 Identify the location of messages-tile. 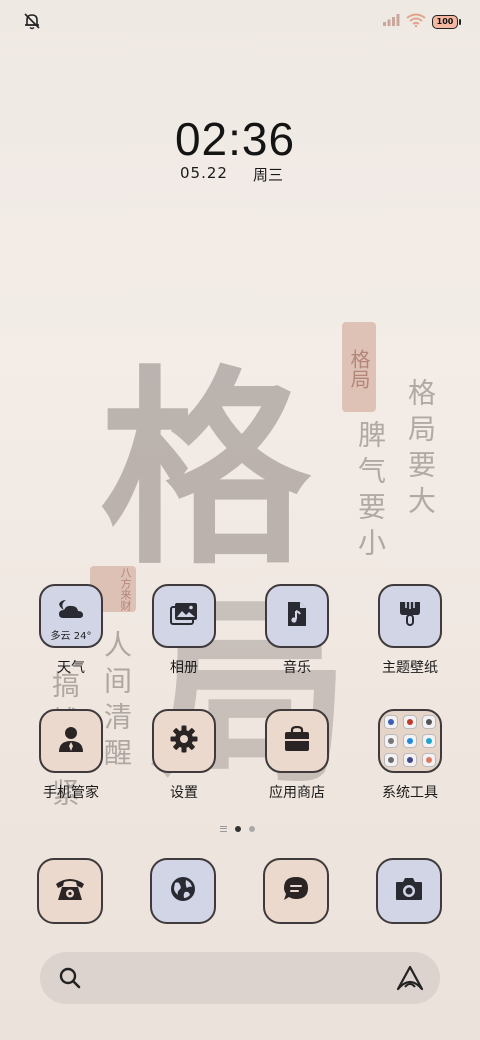
(296, 891).